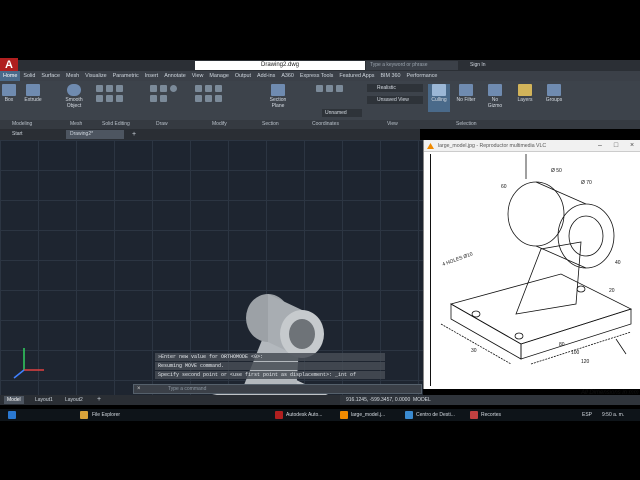 This screenshot has width=640, height=480. Describe the element at coordinates (504, 187) in the screenshot. I see `dimension-label: 60` at that location.